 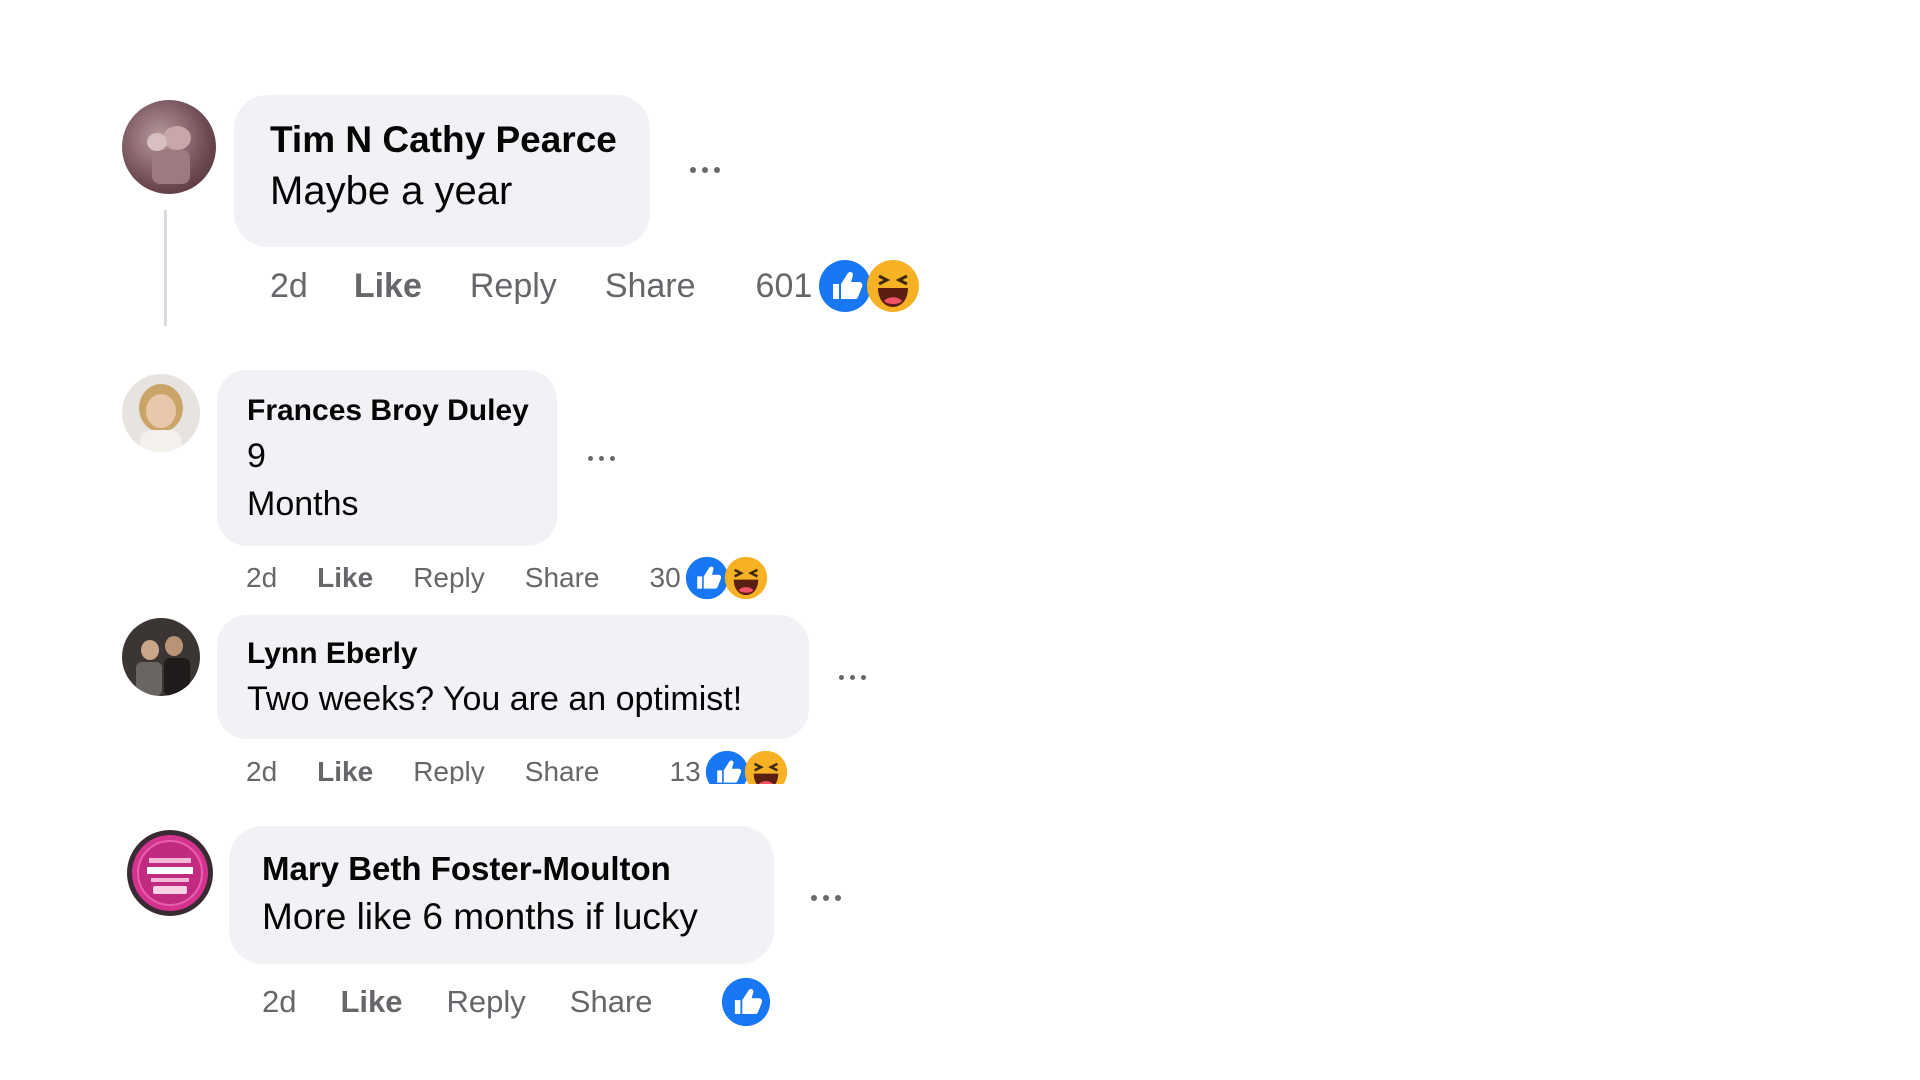 What do you see at coordinates (495, 699) in the screenshot?
I see `comment-text: Two weeks? You are an optimist!` at bounding box center [495, 699].